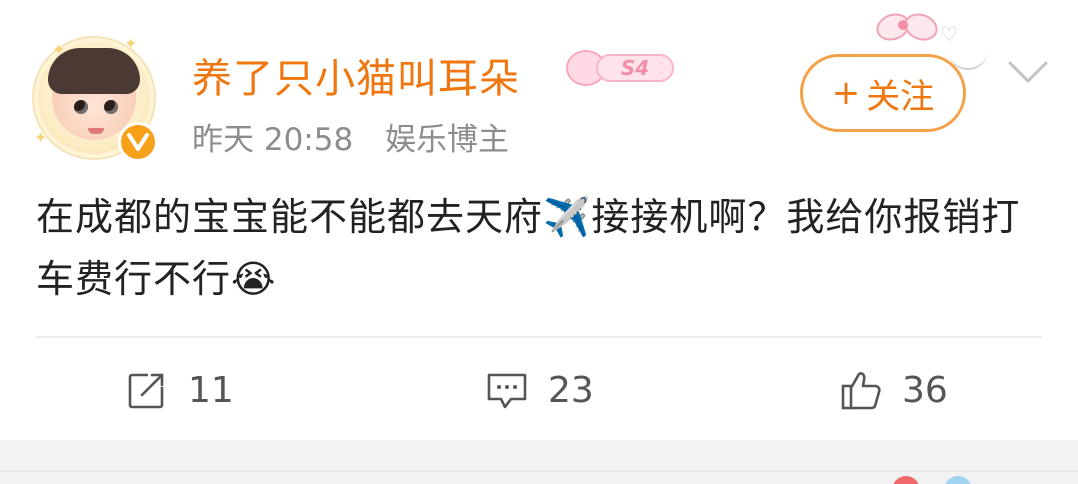 Image resolution: width=1078 pixels, height=484 pixels. I want to click on username: 养了只小猫叫耳朵, so click(356, 75).